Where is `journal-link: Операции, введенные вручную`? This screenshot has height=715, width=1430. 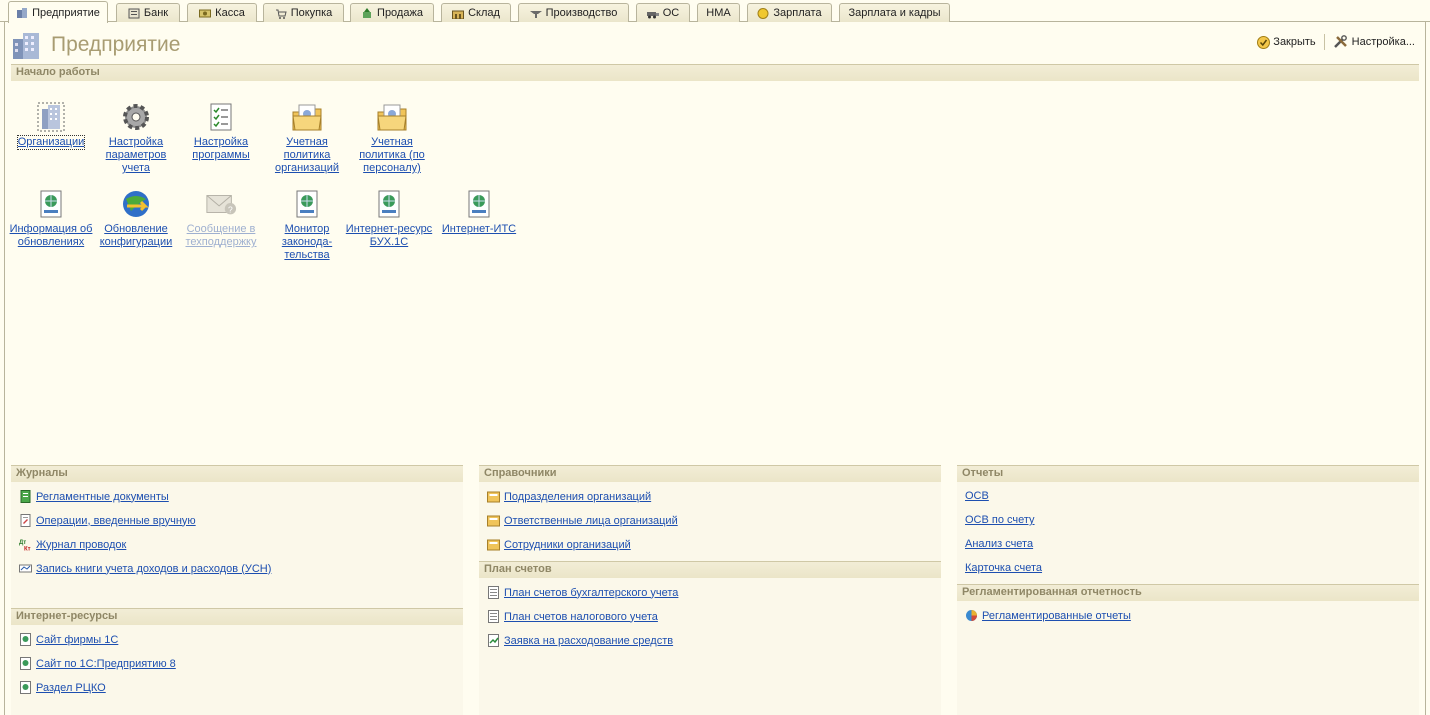 journal-link: Операции, введенные вручную is located at coordinates (107, 520).